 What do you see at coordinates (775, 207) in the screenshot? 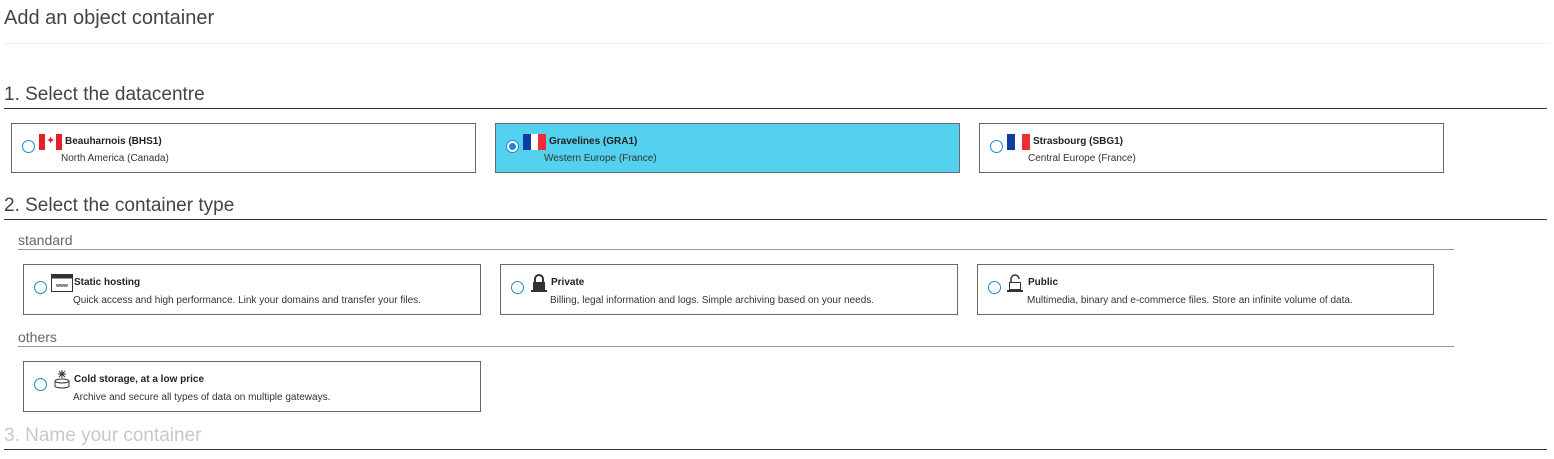
I see `section-title-container-type: 2. Select the container type` at bounding box center [775, 207].